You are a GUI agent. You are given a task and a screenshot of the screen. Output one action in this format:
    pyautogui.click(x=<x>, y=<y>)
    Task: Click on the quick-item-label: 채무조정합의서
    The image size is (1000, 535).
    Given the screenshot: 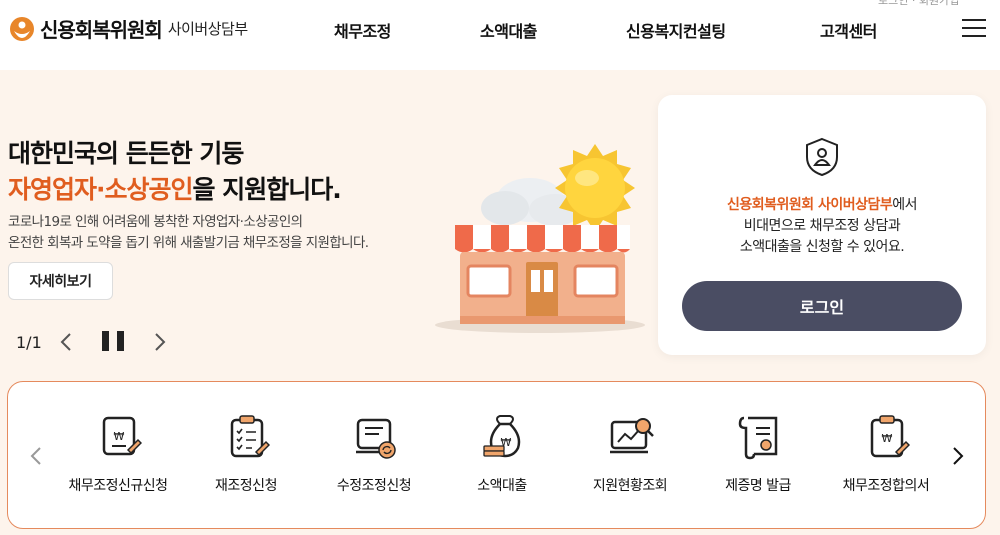 What is the action you would take?
    pyautogui.click(x=886, y=486)
    